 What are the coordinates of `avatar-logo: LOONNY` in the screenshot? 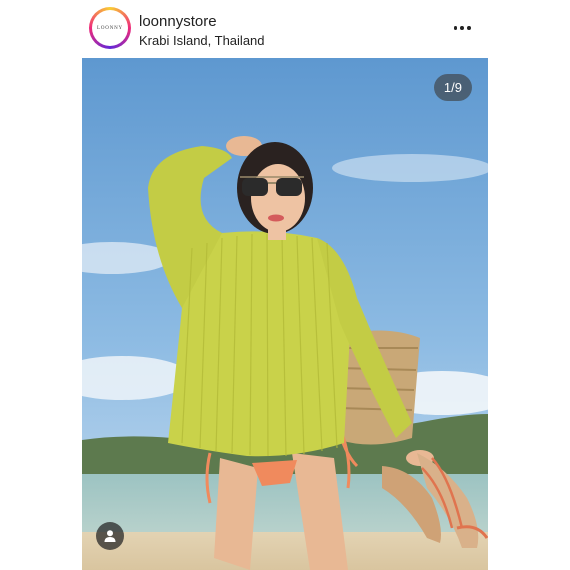 It's located at (110, 28).